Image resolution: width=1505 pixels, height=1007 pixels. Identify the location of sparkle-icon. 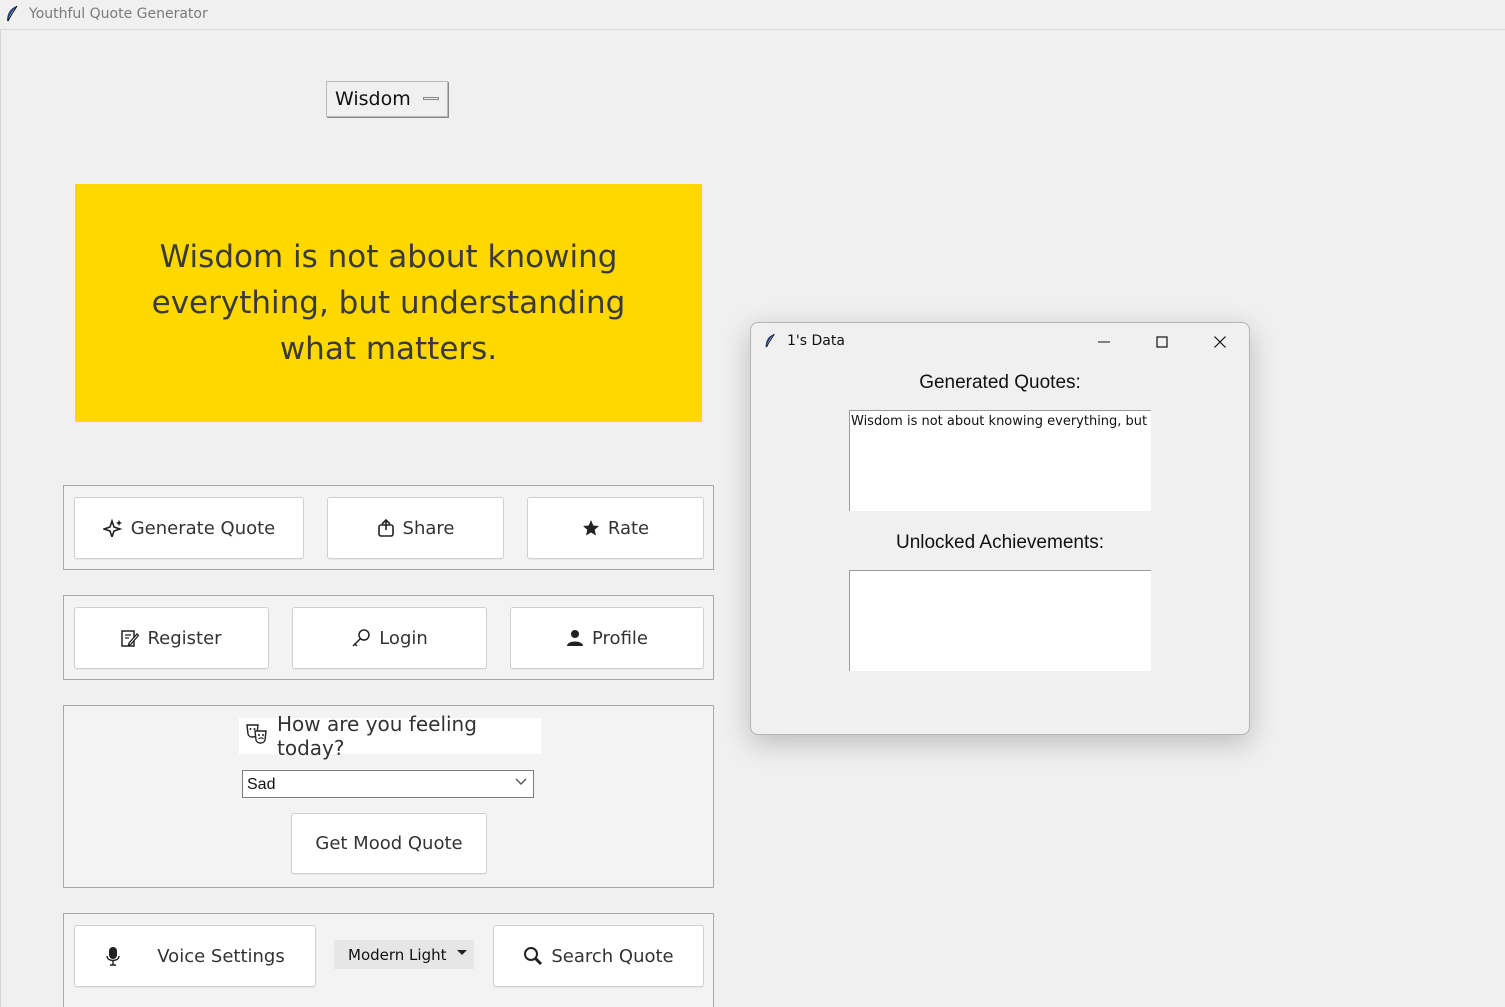
(112, 528).